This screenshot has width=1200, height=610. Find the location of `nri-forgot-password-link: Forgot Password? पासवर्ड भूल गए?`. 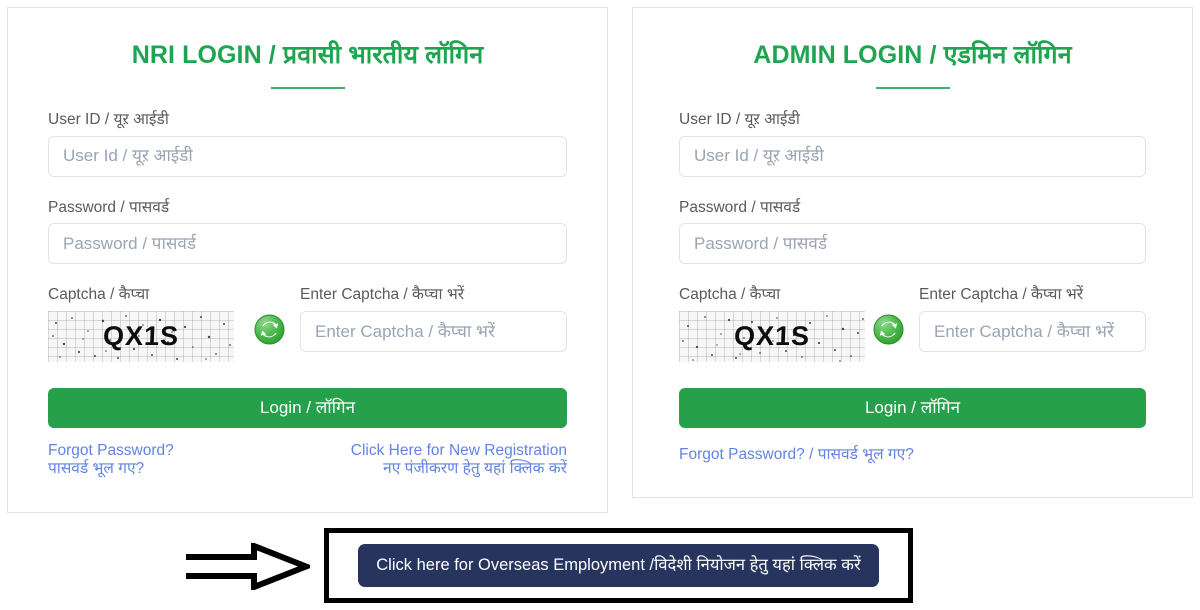

nri-forgot-password-link: Forgot Password? पासवर्ड भूल गए? is located at coordinates (111, 460).